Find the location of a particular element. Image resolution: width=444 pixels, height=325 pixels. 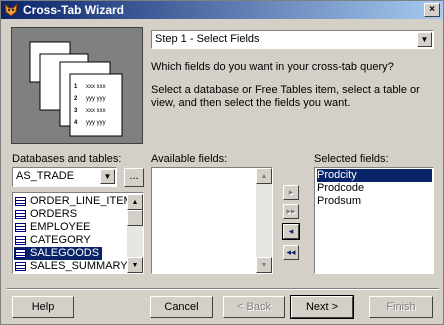

scroll-thumb is located at coordinates (135, 218).